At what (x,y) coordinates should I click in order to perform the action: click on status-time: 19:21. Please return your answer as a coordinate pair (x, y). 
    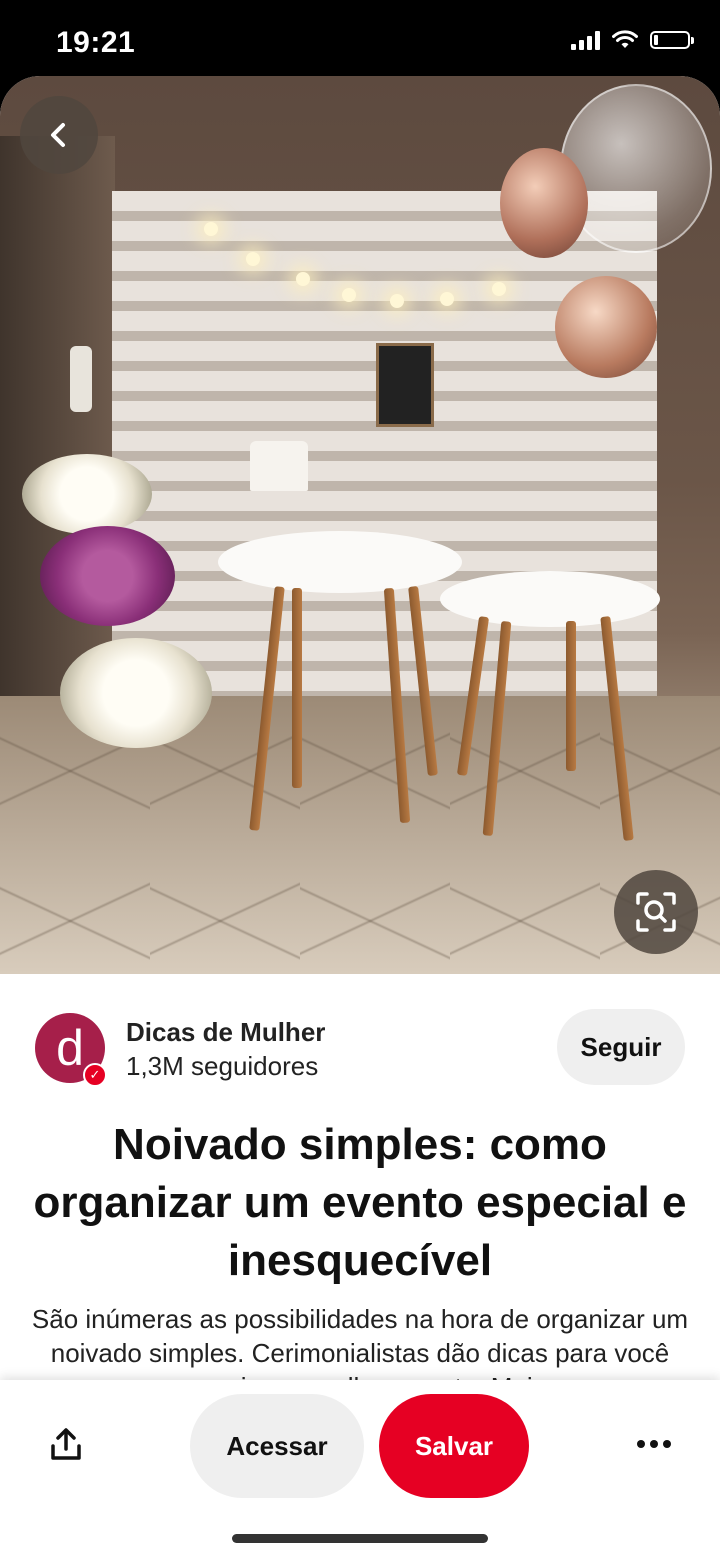
    Looking at the image, I should click on (96, 42).